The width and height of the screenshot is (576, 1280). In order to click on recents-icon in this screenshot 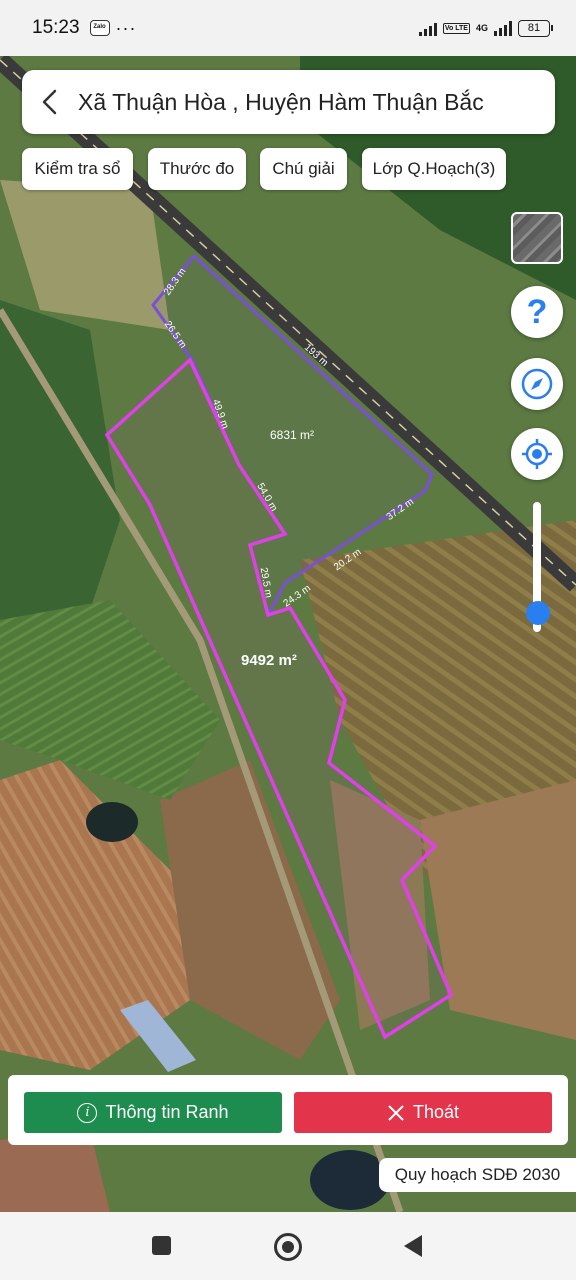, I will do `click(161, 1245)`.